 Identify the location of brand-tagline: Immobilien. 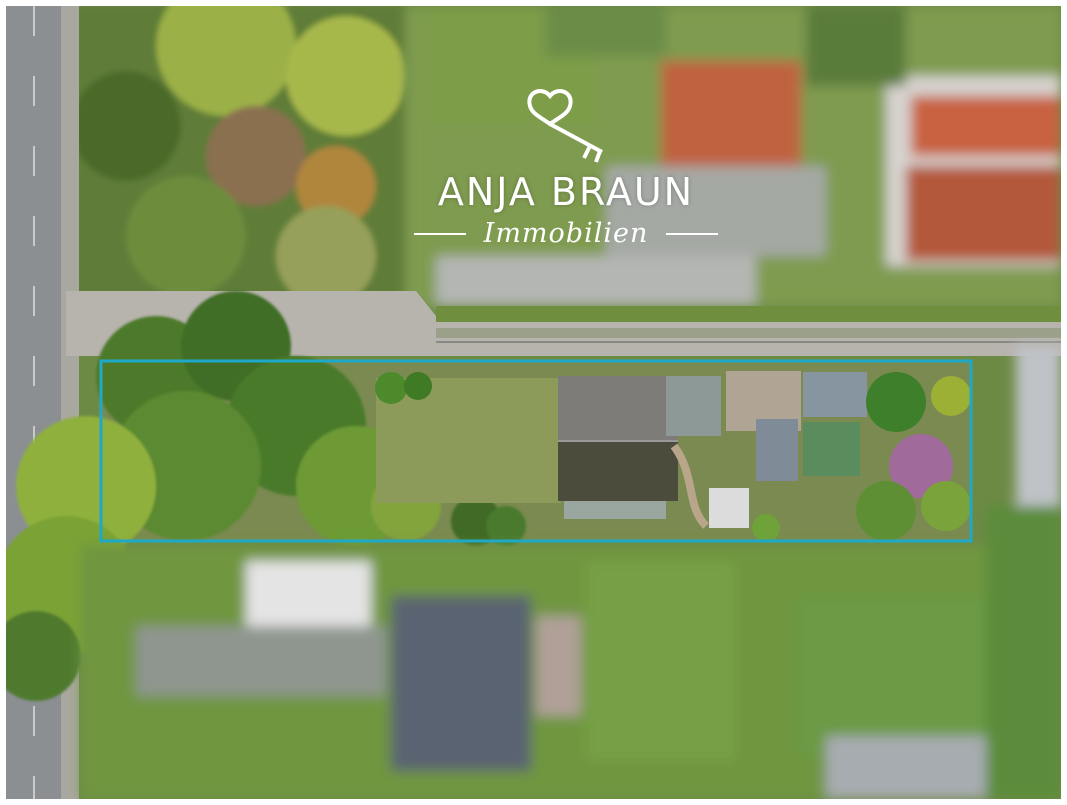
(566, 233).